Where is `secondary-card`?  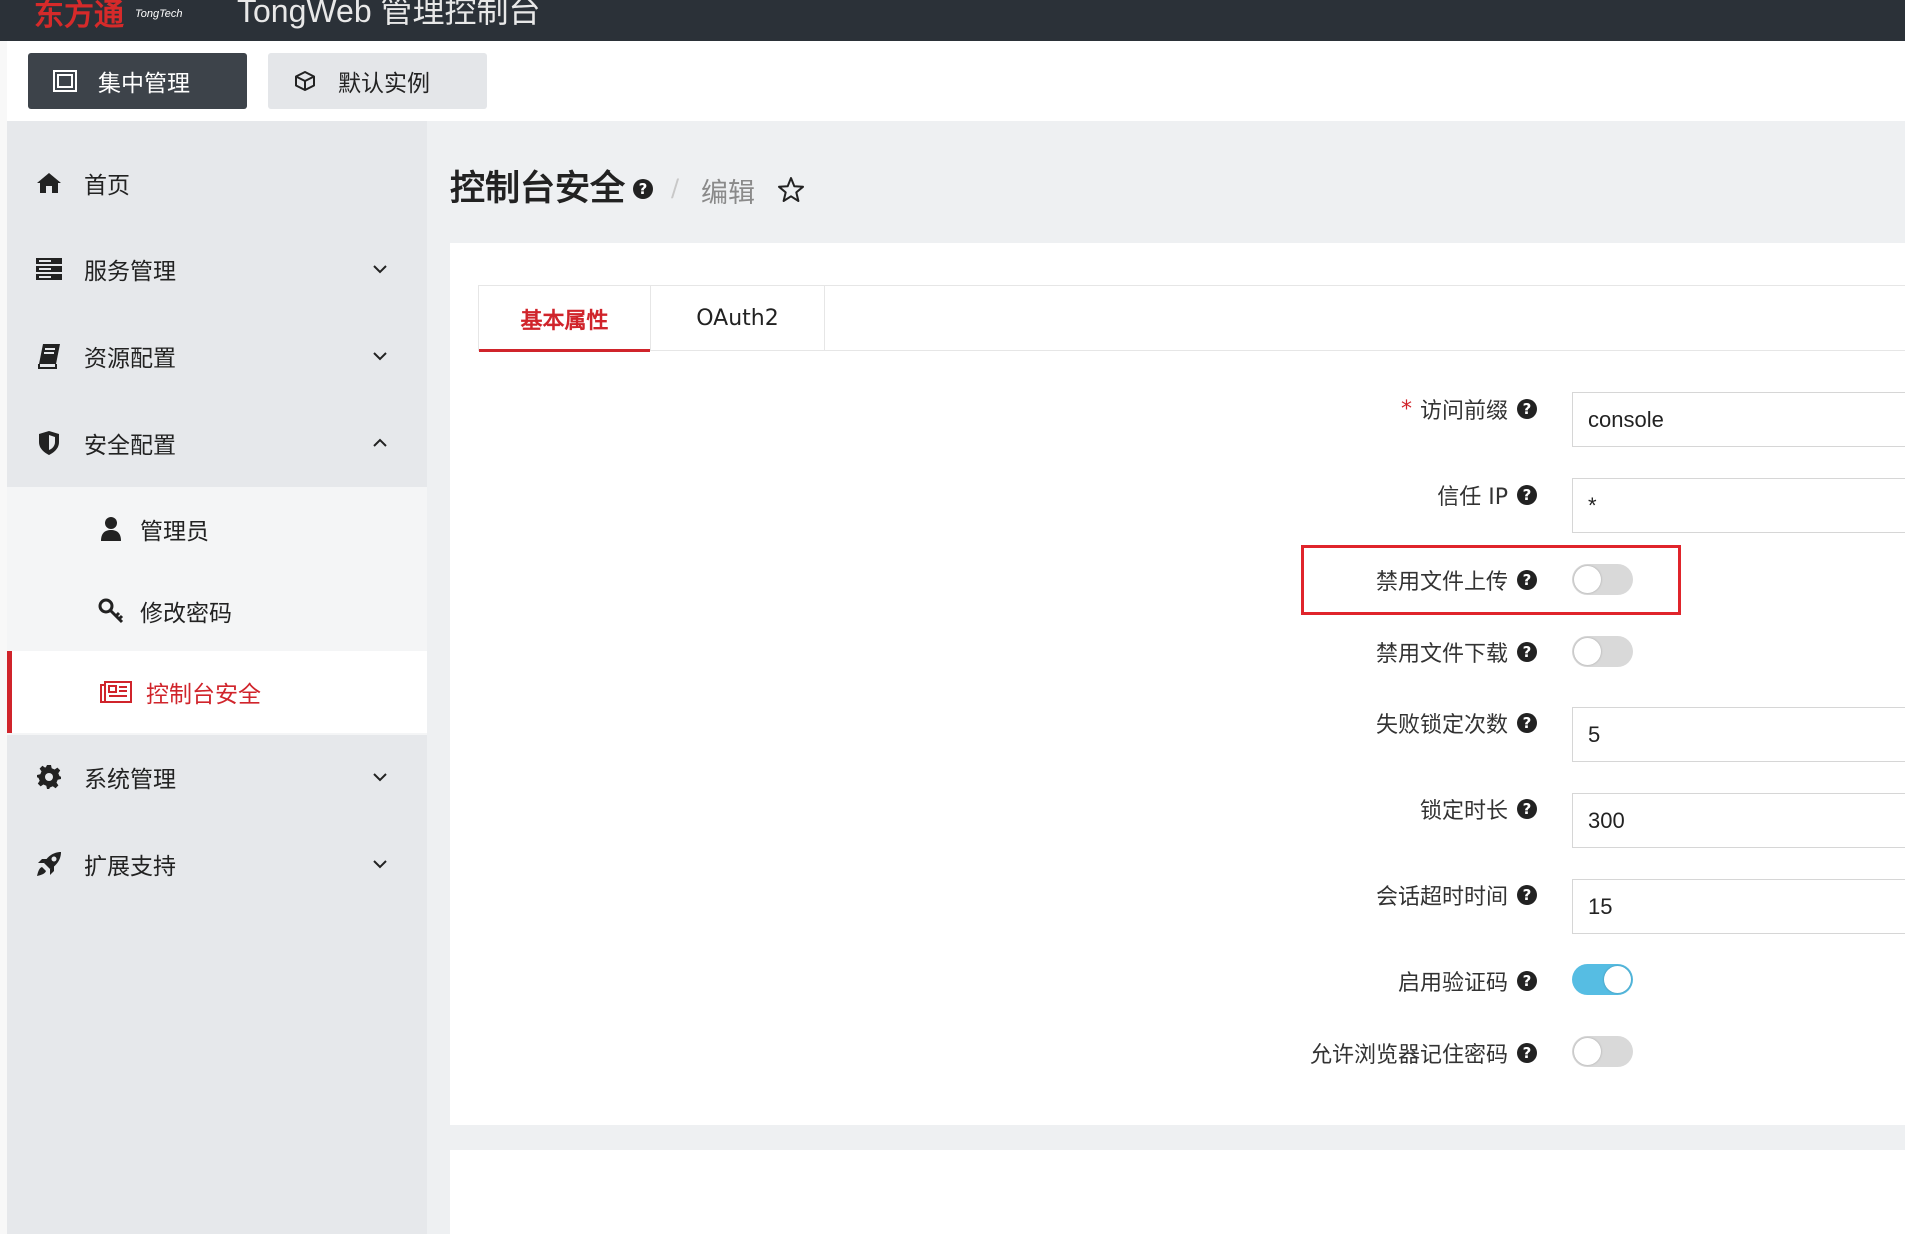 secondary-card is located at coordinates (1177, 1192).